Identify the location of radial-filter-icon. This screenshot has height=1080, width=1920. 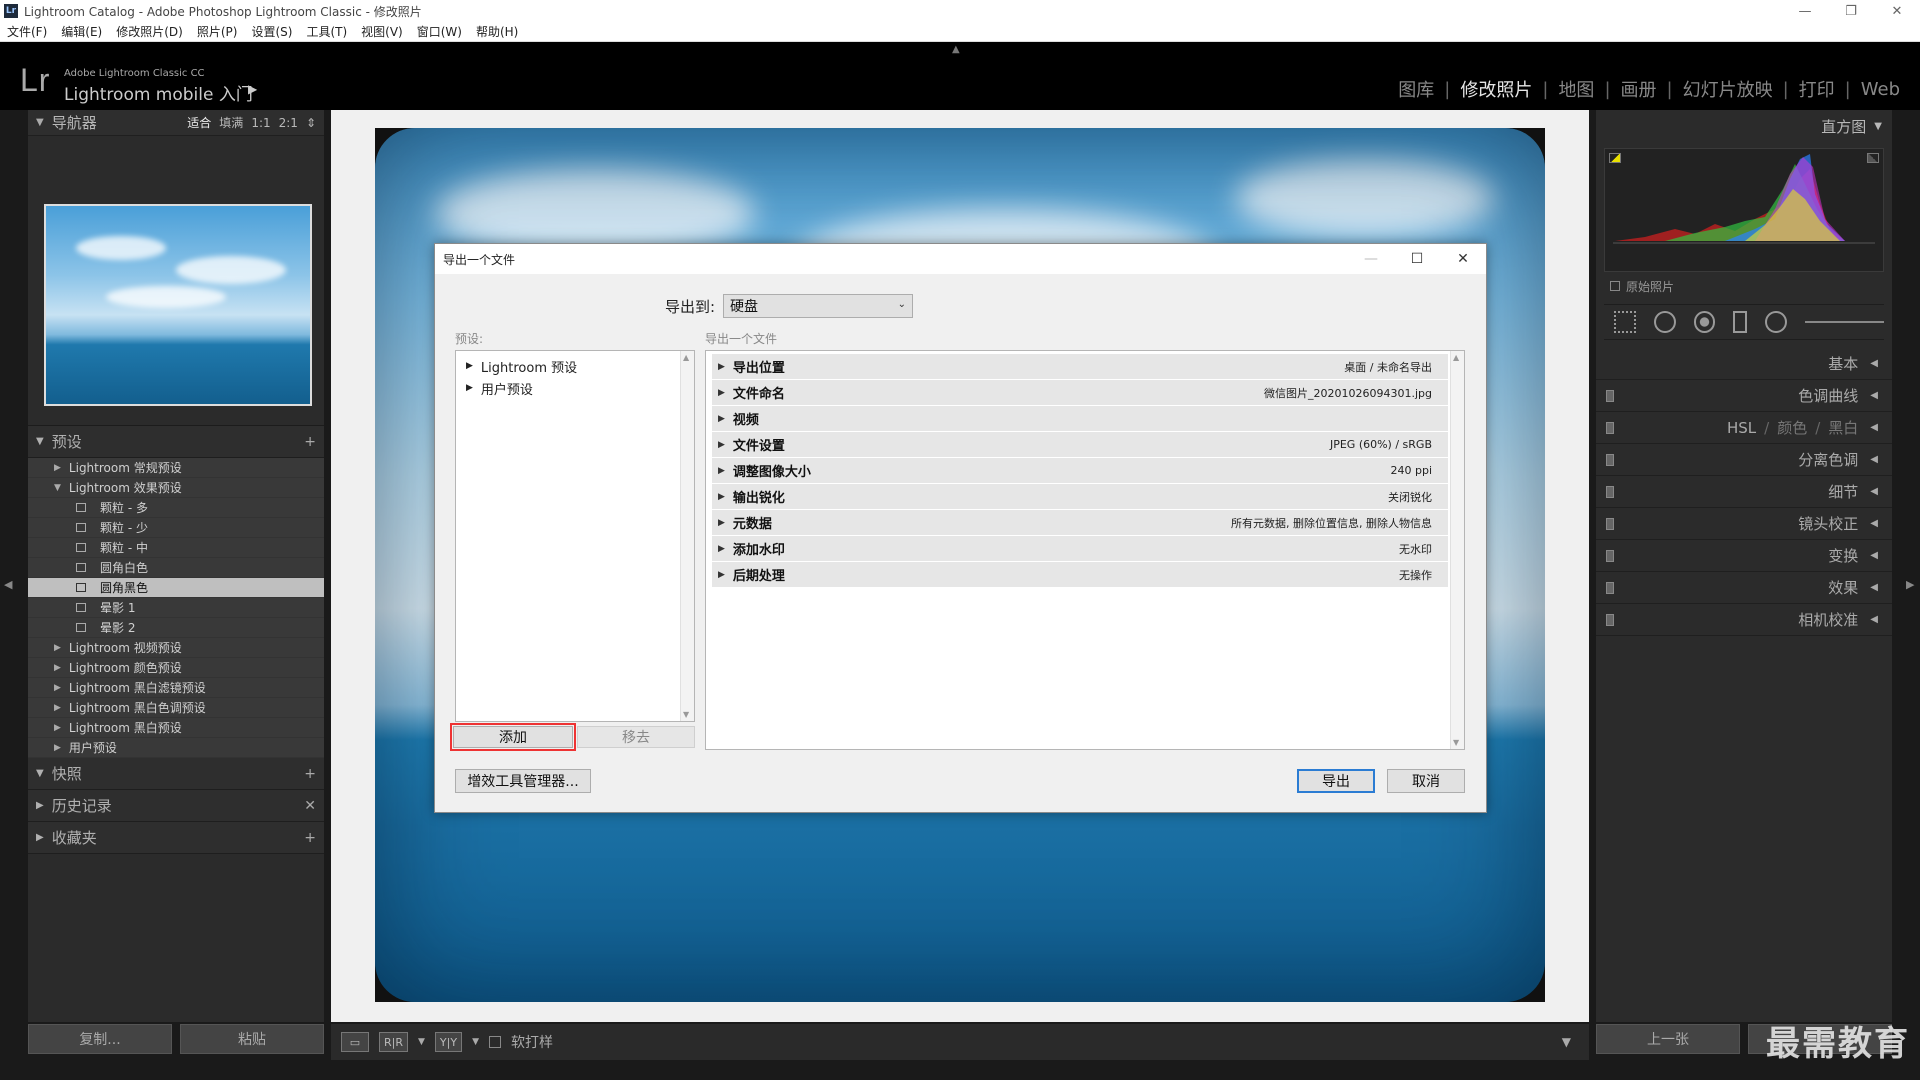
(1776, 322).